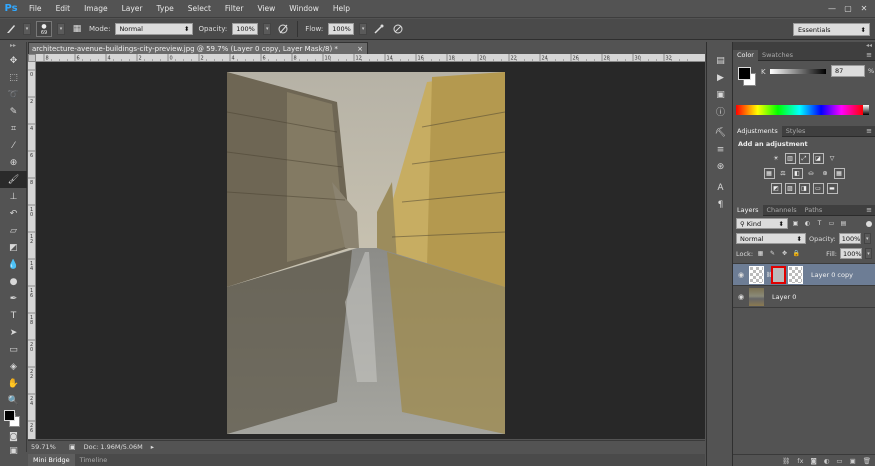 This screenshot has width=875, height=466. What do you see at coordinates (831, 223) in the screenshot?
I see `filter-shape-icon: ▭` at bounding box center [831, 223].